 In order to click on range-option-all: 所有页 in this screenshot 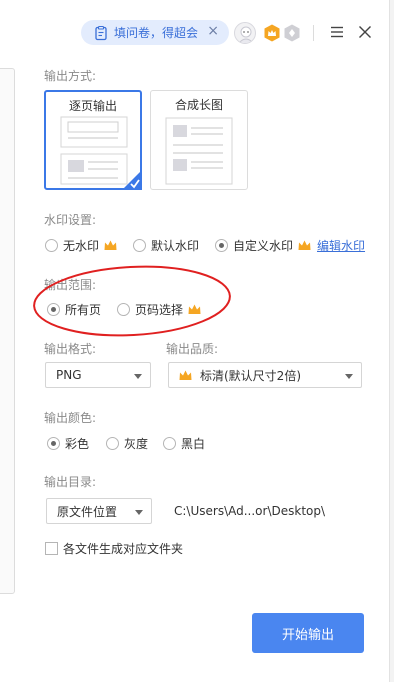, I will do `click(74, 309)`.